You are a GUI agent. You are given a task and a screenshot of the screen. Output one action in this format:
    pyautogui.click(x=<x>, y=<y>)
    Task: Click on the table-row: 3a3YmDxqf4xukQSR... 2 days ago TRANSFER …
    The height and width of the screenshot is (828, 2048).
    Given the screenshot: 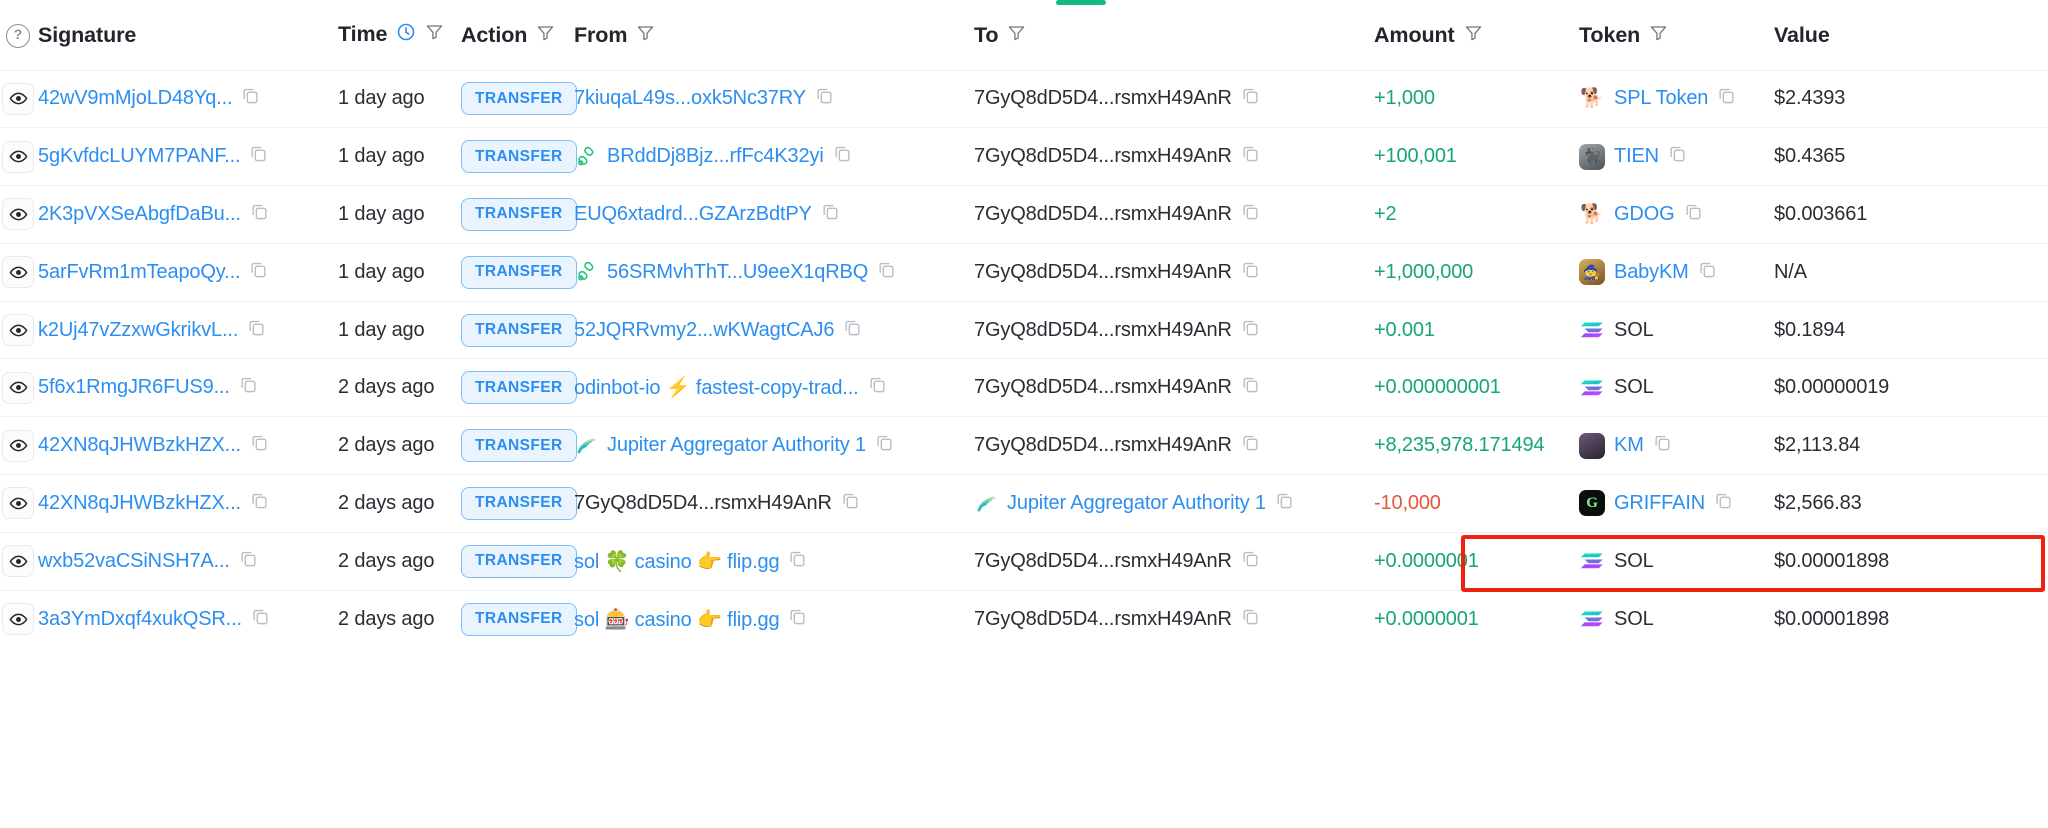 What is the action you would take?
    pyautogui.click(x=1024, y=618)
    